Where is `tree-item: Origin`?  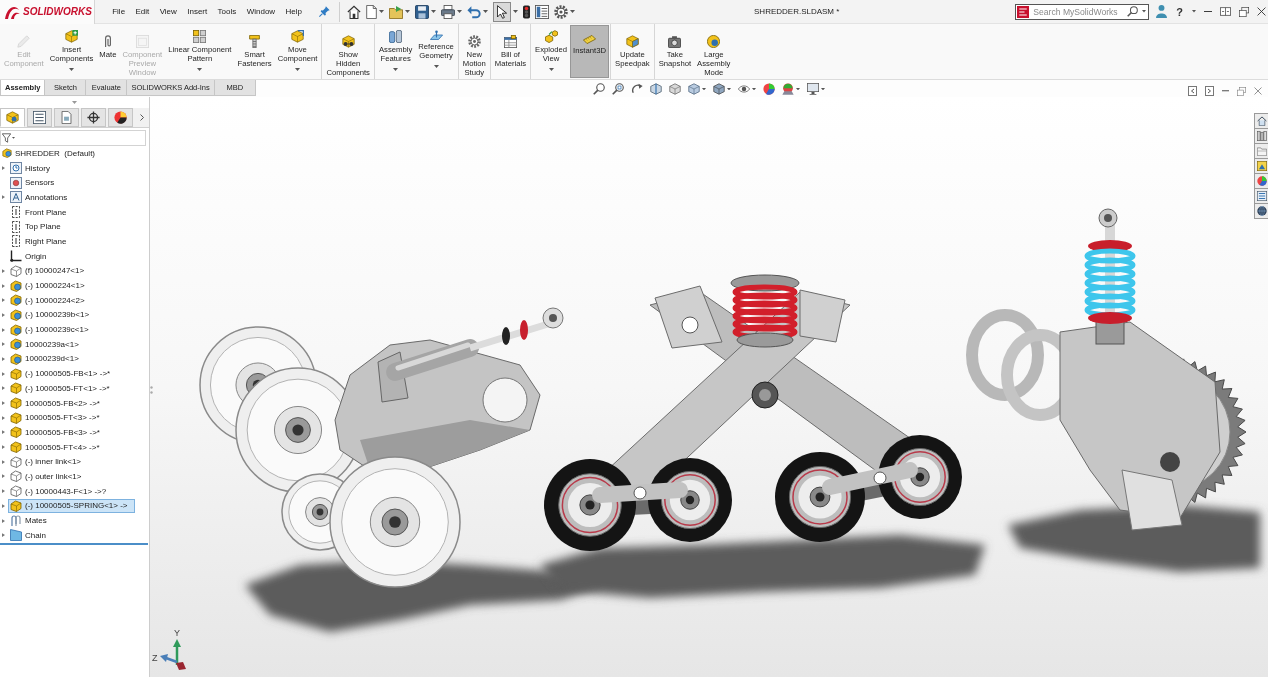 tree-item: Origin is located at coordinates (31, 256).